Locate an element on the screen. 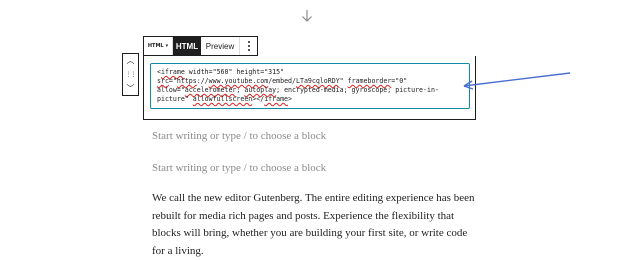 This screenshot has width=628, height=260. code-token: width="560" height="315" is located at coordinates (236, 72).